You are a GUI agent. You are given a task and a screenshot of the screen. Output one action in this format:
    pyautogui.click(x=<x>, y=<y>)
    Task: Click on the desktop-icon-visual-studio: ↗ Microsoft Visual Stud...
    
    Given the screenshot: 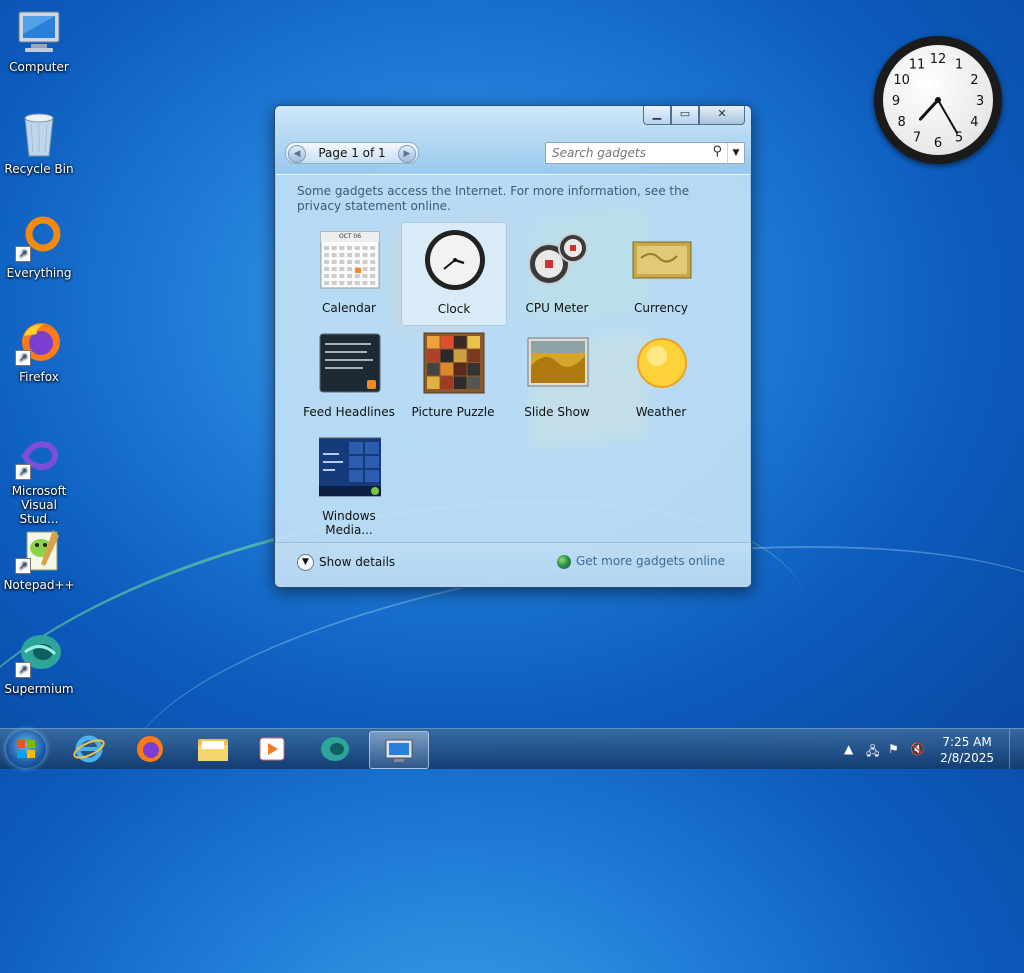 What is the action you would take?
    pyautogui.click(x=39, y=479)
    